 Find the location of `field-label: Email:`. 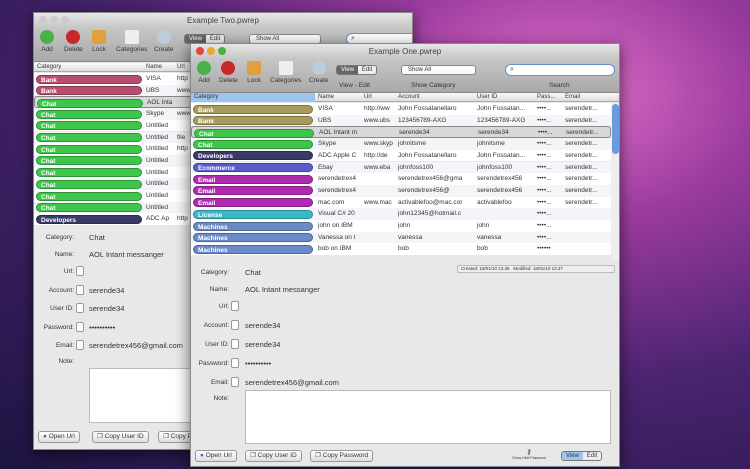

field-label: Email: is located at coordinates (219, 382).